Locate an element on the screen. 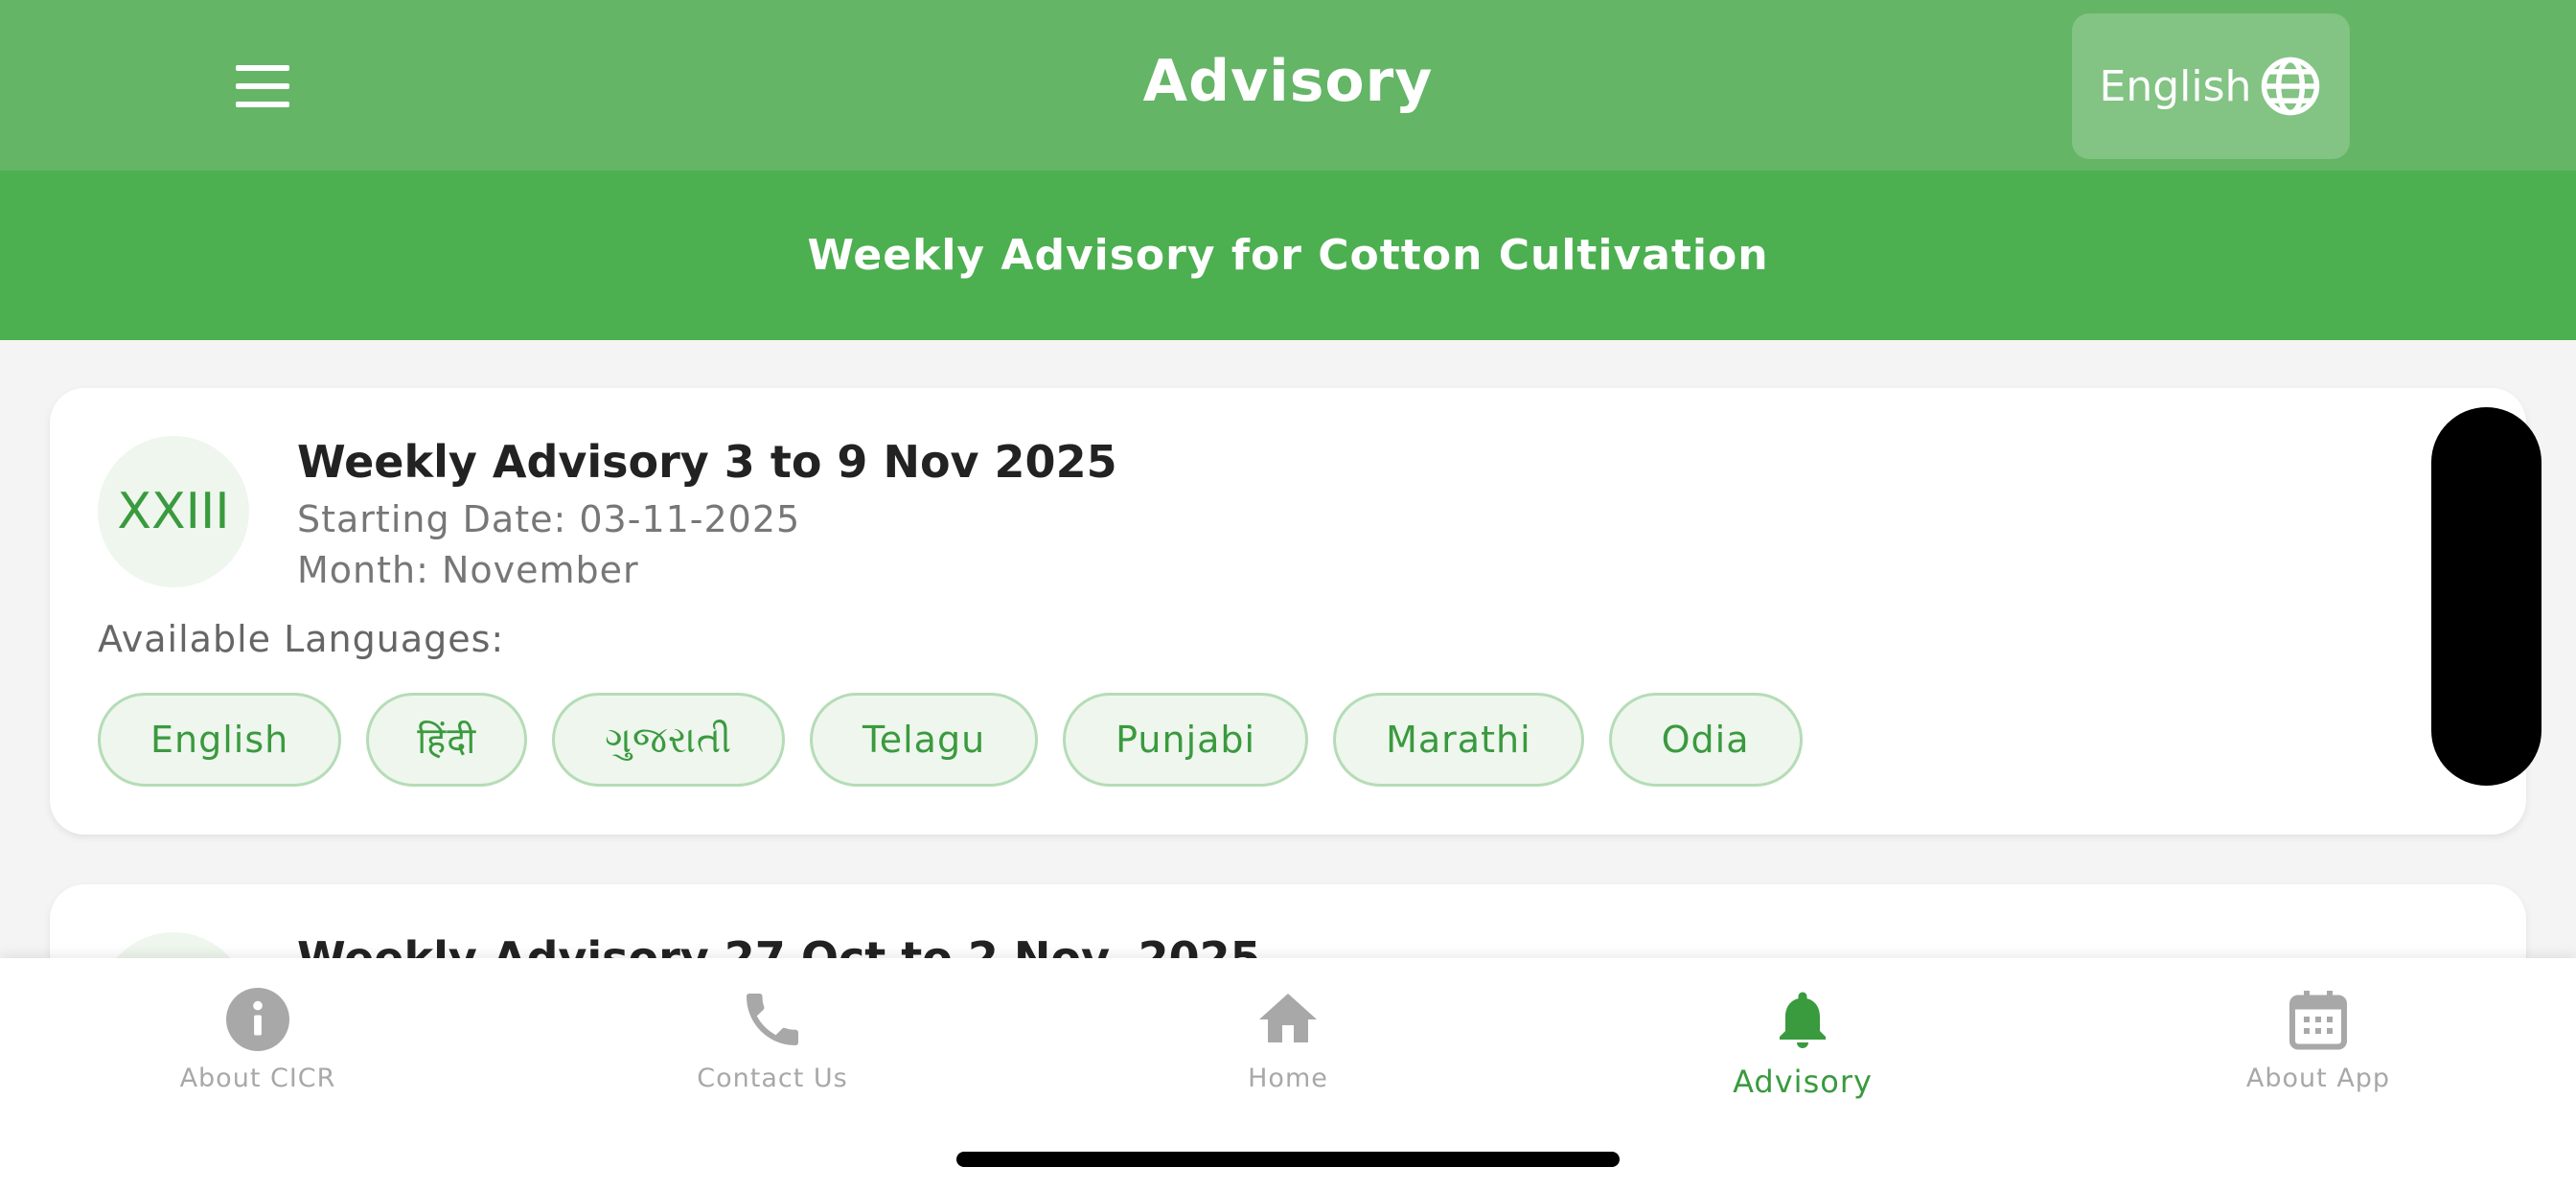 This screenshot has width=2576, height=1190. nav-about-app: About App is located at coordinates (2318, 1047).